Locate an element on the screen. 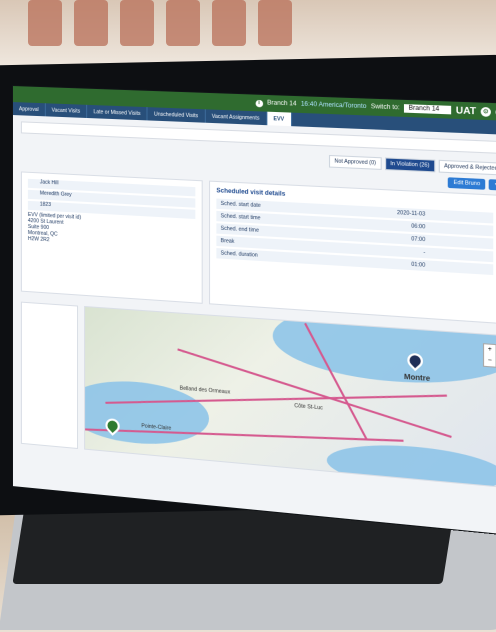 Image resolution: width=496 pixels, height=632 pixels. zoom-in-button: + is located at coordinates (489, 350).